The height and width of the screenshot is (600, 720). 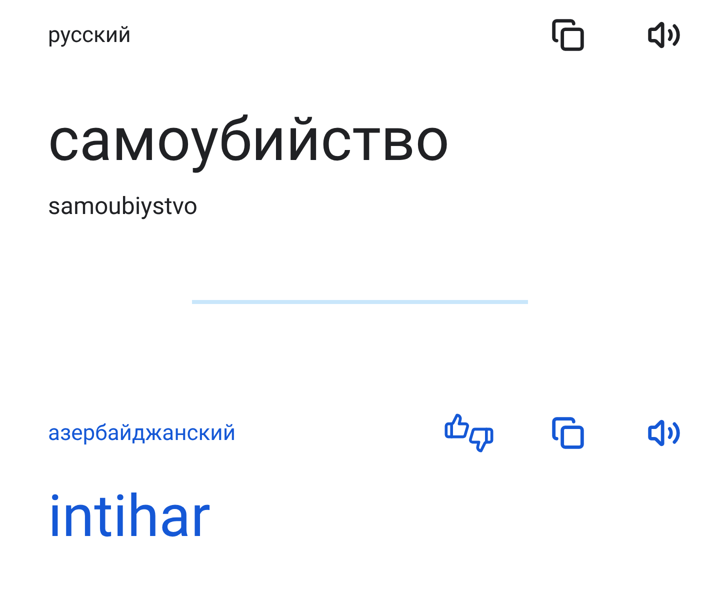 I want to click on transliteration: samoubiystvo, so click(x=123, y=206).